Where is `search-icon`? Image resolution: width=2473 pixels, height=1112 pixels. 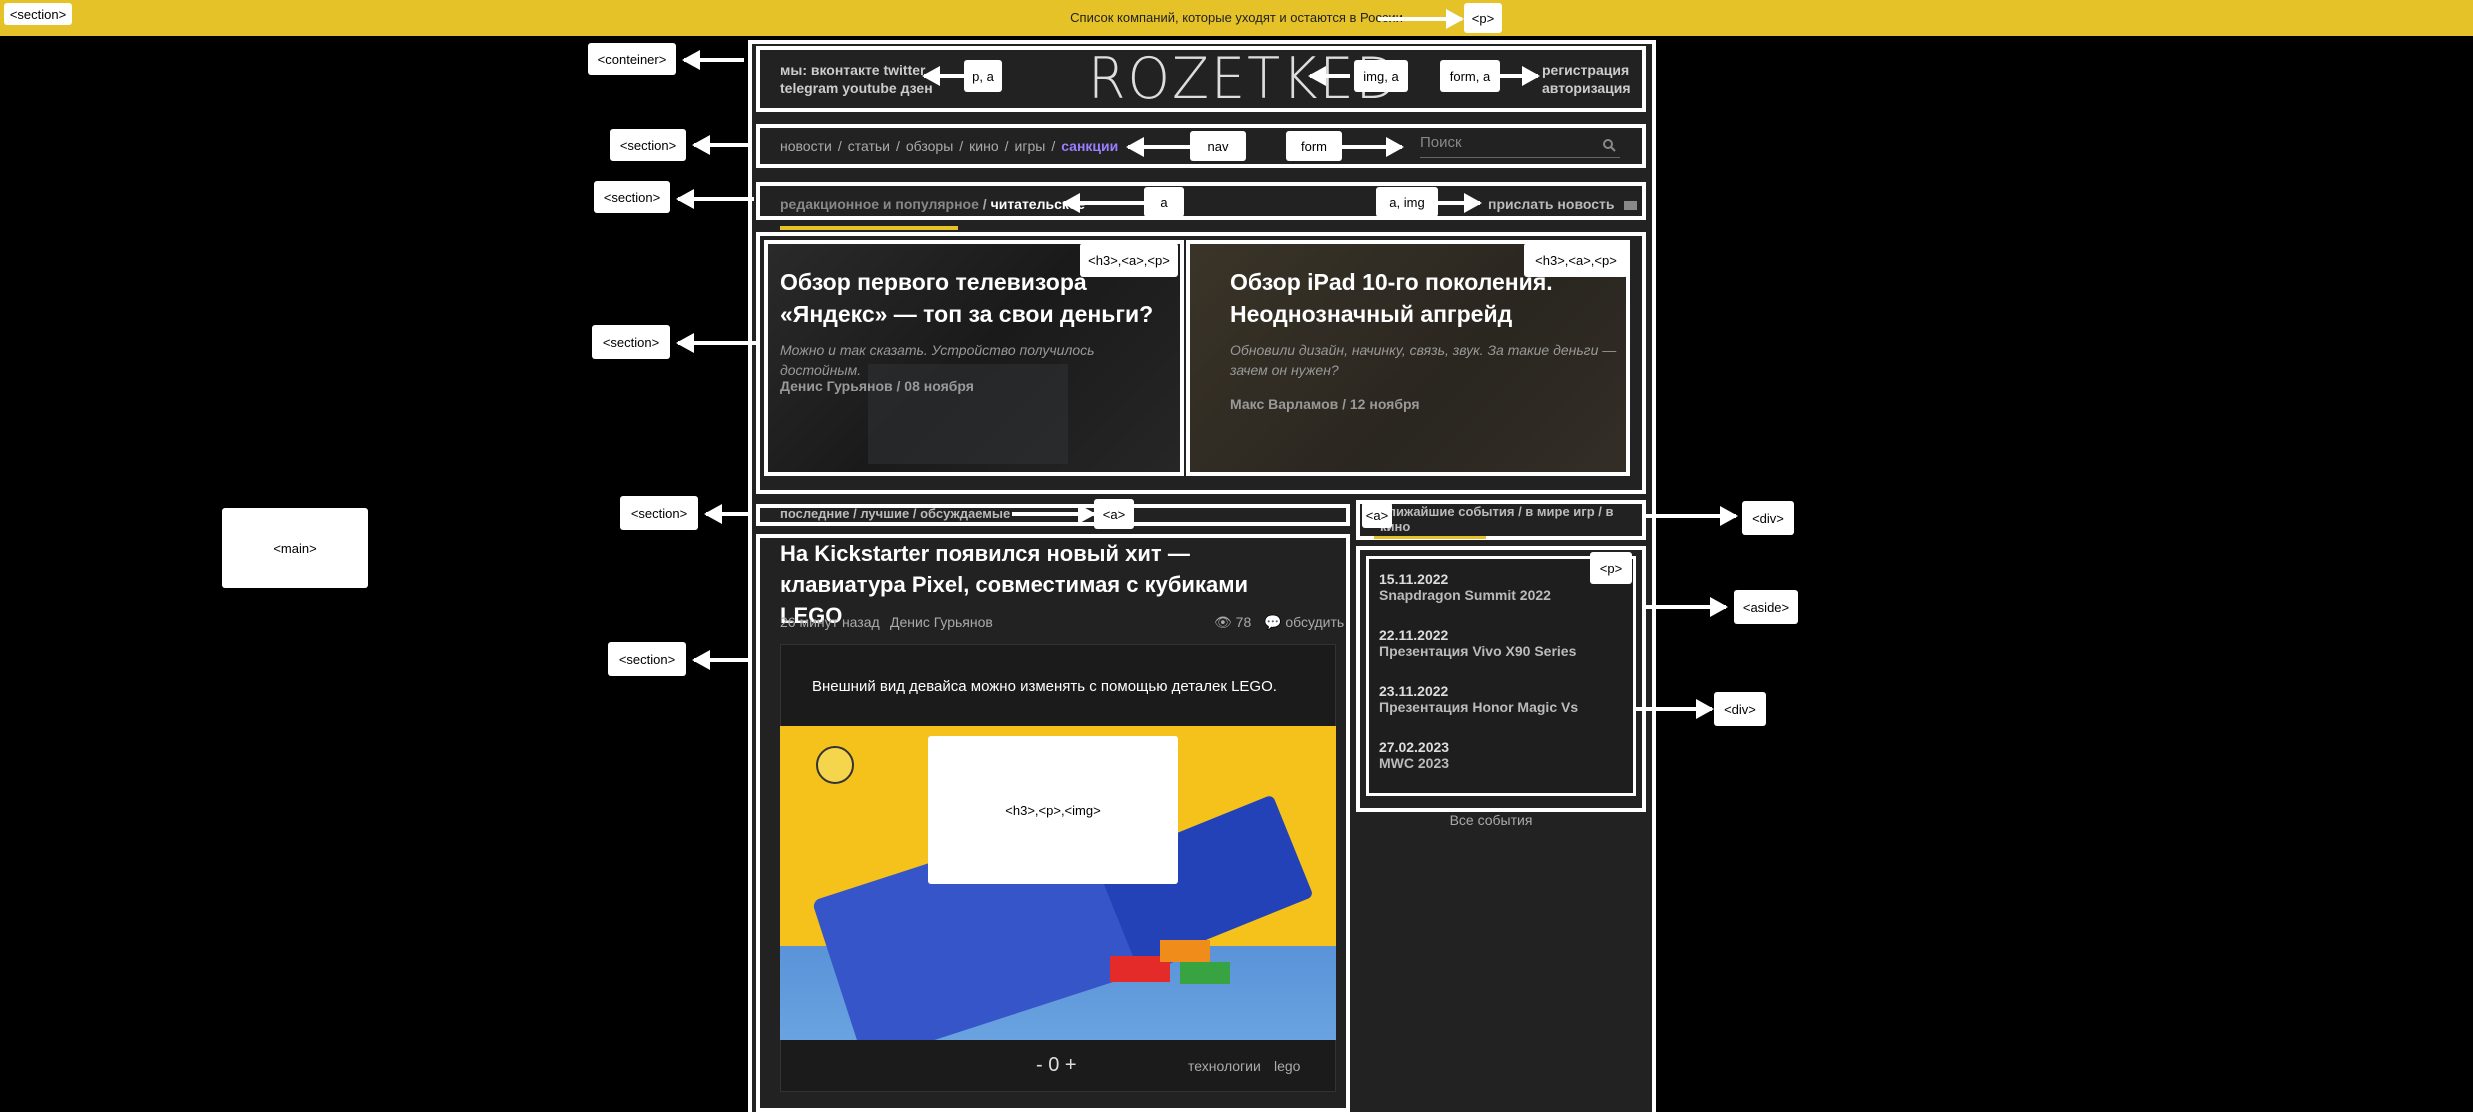
search-icon is located at coordinates (1609, 145).